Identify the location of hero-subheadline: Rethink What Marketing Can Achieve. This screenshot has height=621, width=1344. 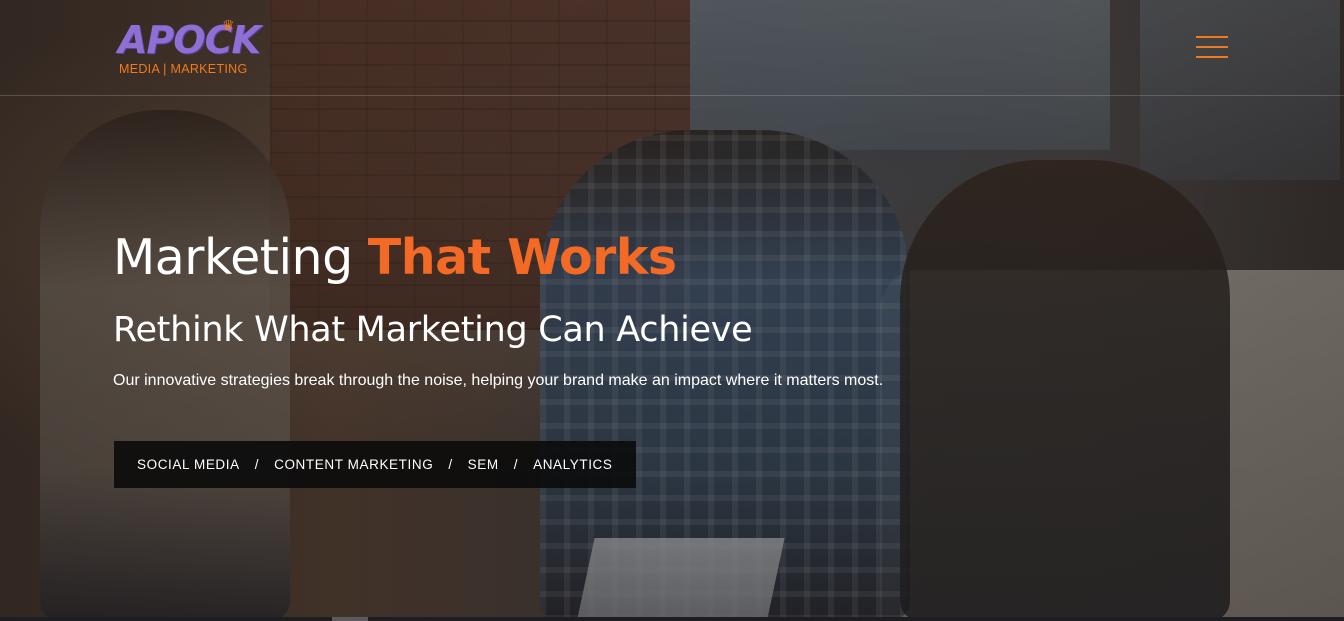
(433, 330).